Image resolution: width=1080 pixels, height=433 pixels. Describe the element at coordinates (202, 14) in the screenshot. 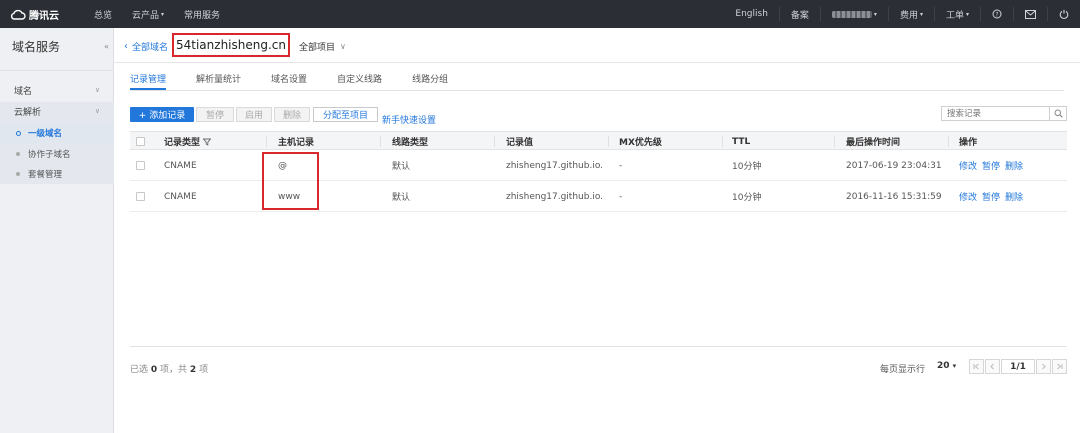

I see `nav-common-services: 常用服务` at that location.